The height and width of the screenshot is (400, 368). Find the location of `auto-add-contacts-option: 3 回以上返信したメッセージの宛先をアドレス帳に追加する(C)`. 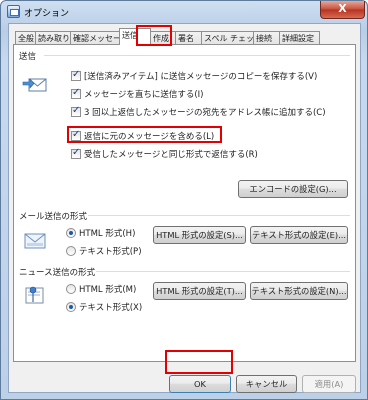

auto-add-contacts-option: 3 回以上返信したメッセージの宛先をアドレス帳に追加する(C) is located at coordinates (198, 111).